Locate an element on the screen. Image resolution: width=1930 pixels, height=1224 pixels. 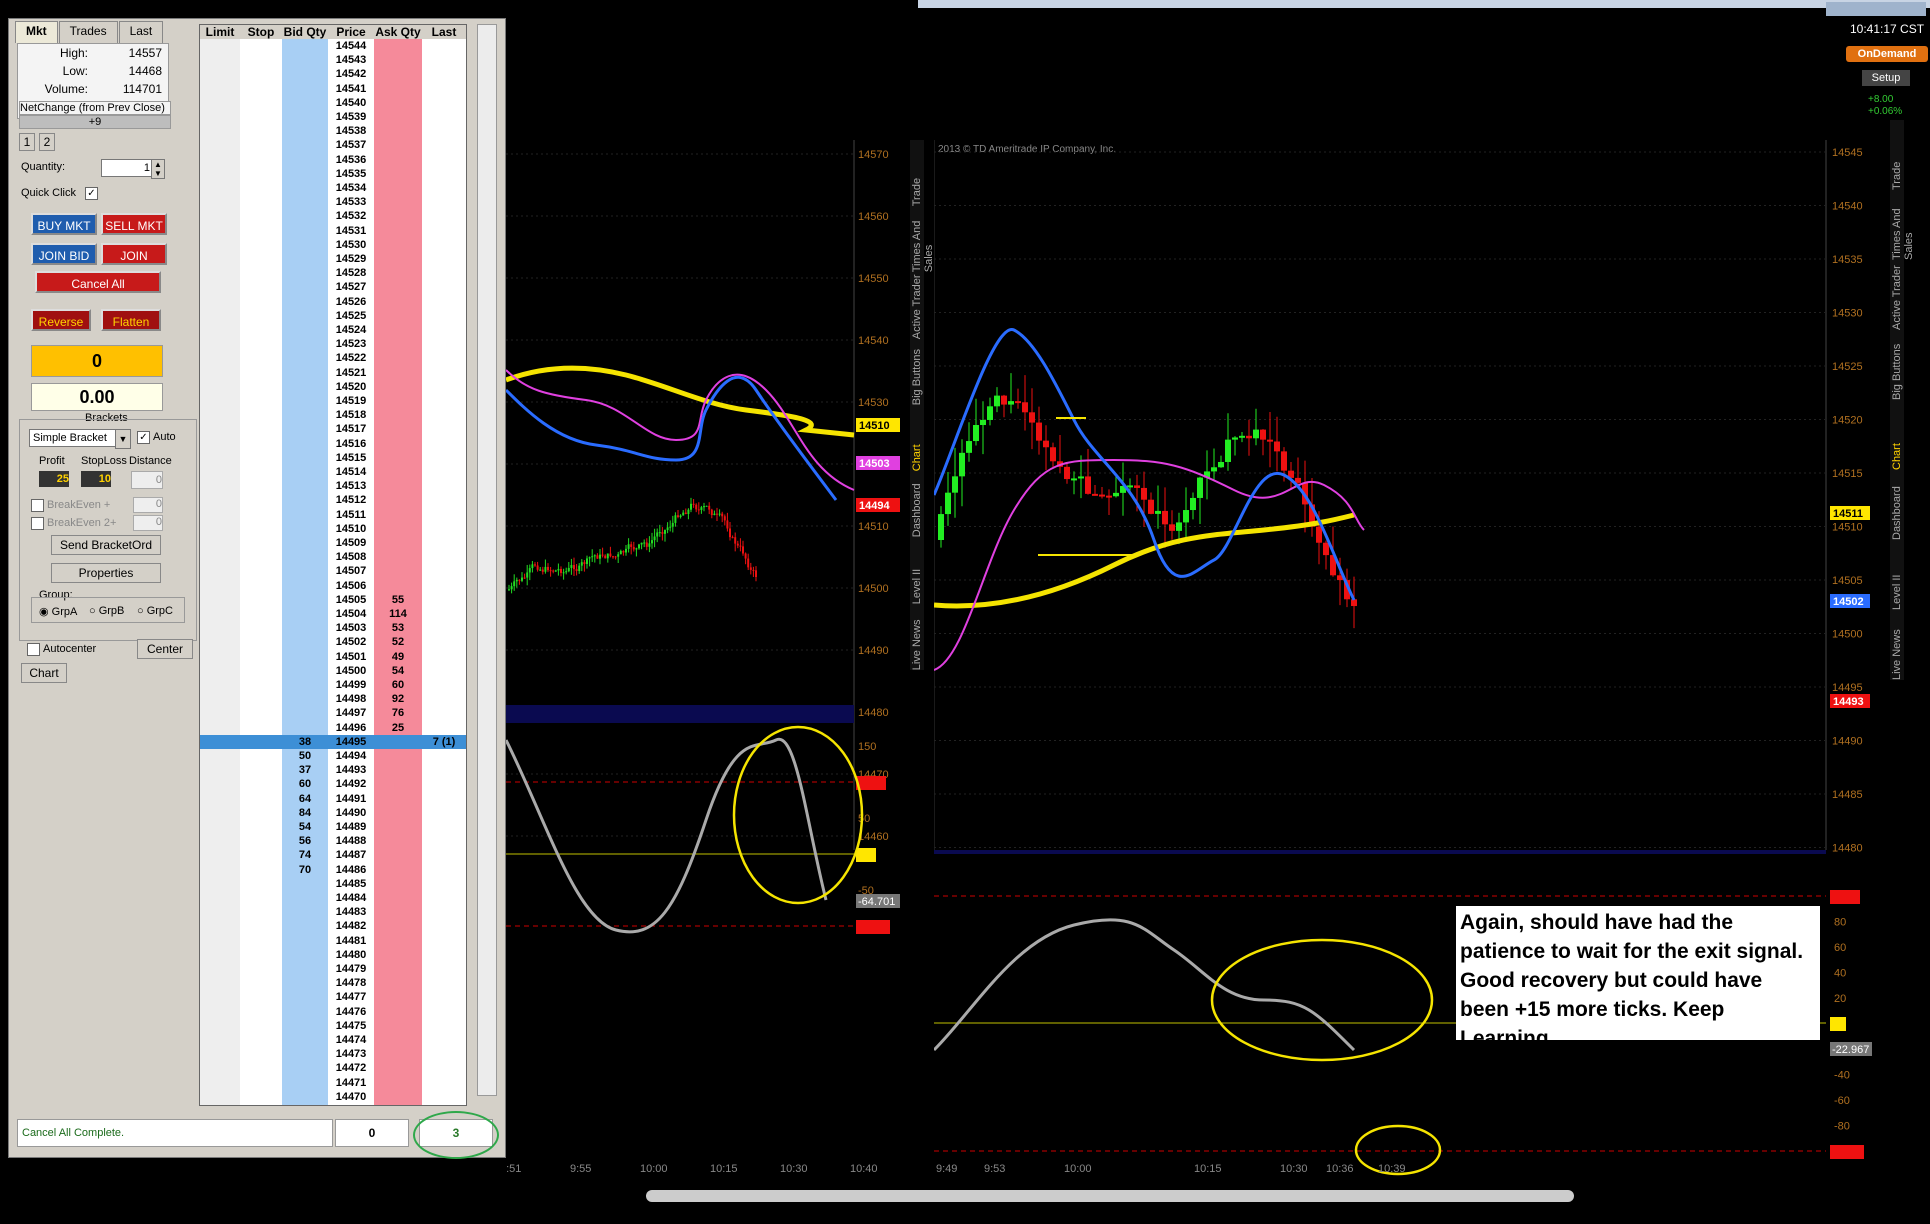
ladder-bid-qty: 70 is located at coordinates (305, 870).